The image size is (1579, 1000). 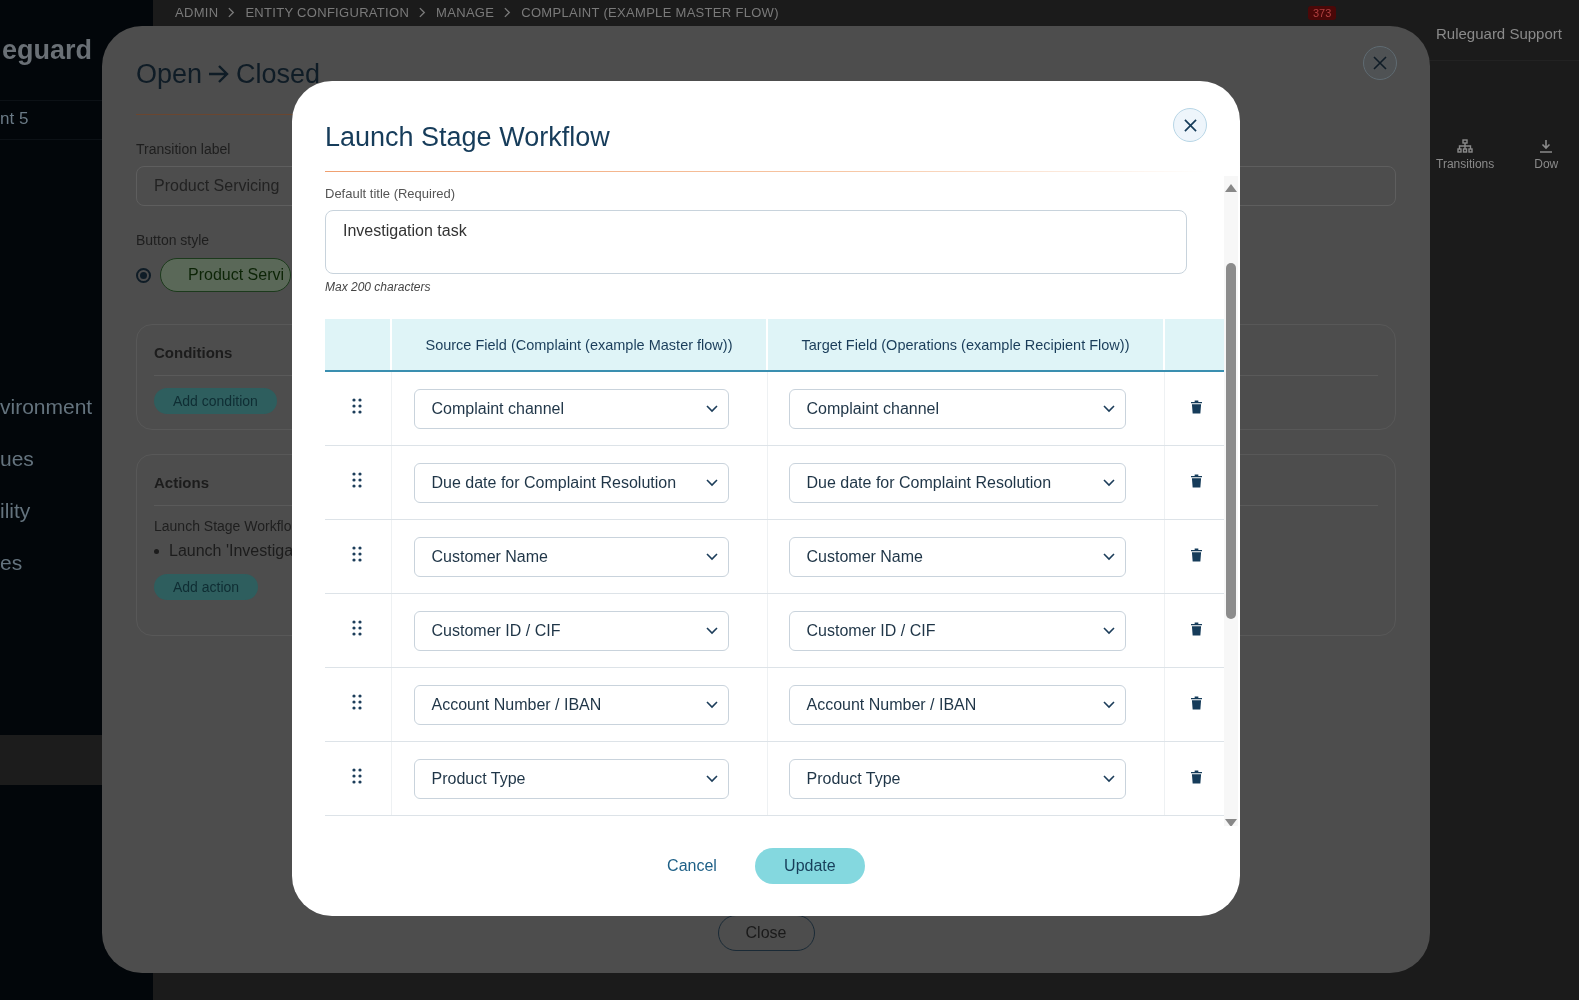 What do you see at coordinates (692, 866) in the screenshot?
I see `cancel-button: Cancel` at bounding box center [692, 866].